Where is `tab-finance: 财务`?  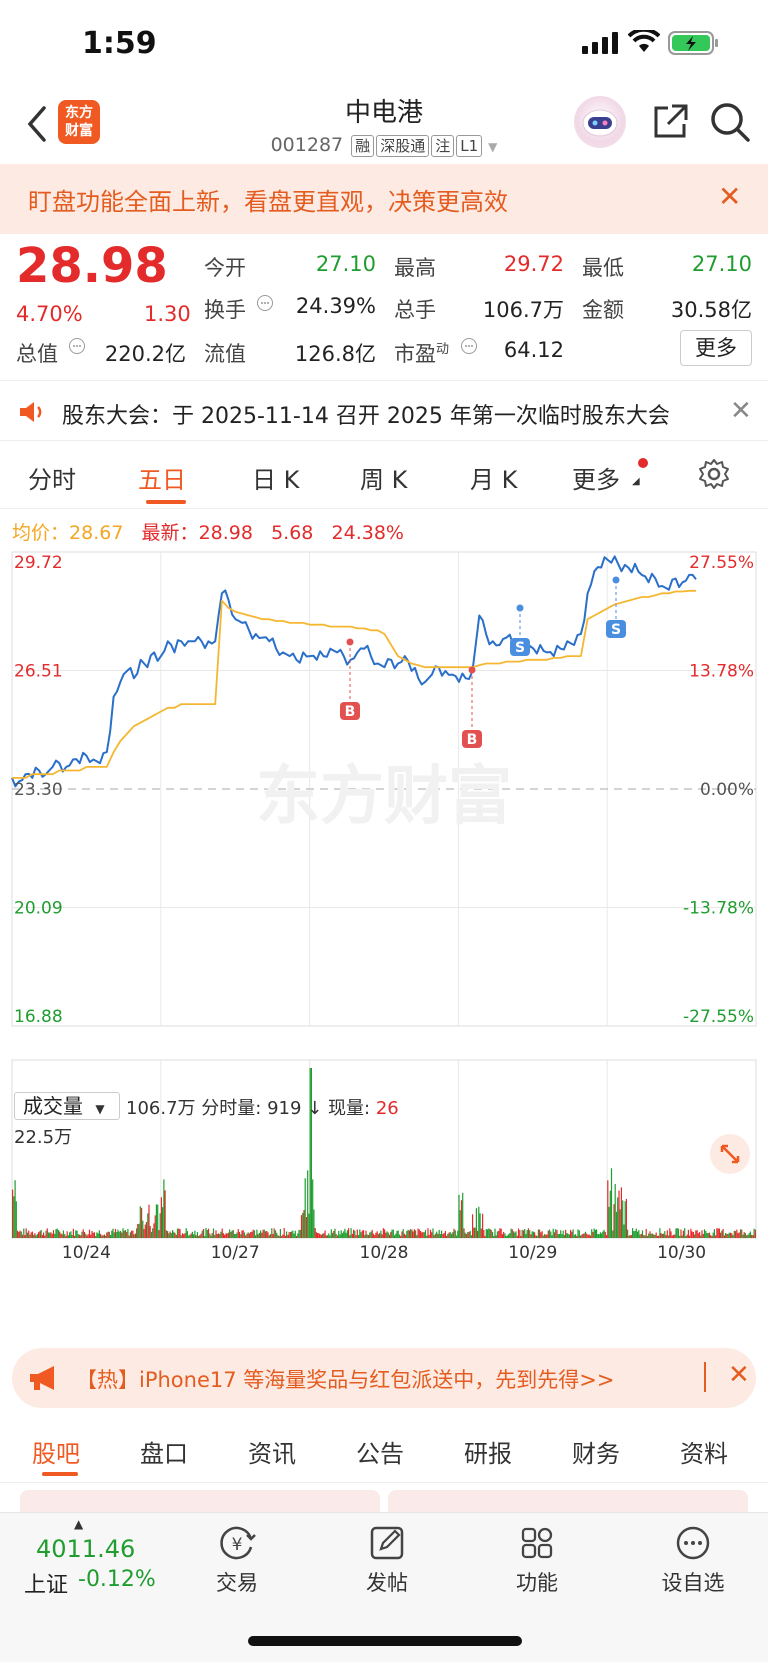
tab-finance: 财务 is located at coordinates (596, 1451).